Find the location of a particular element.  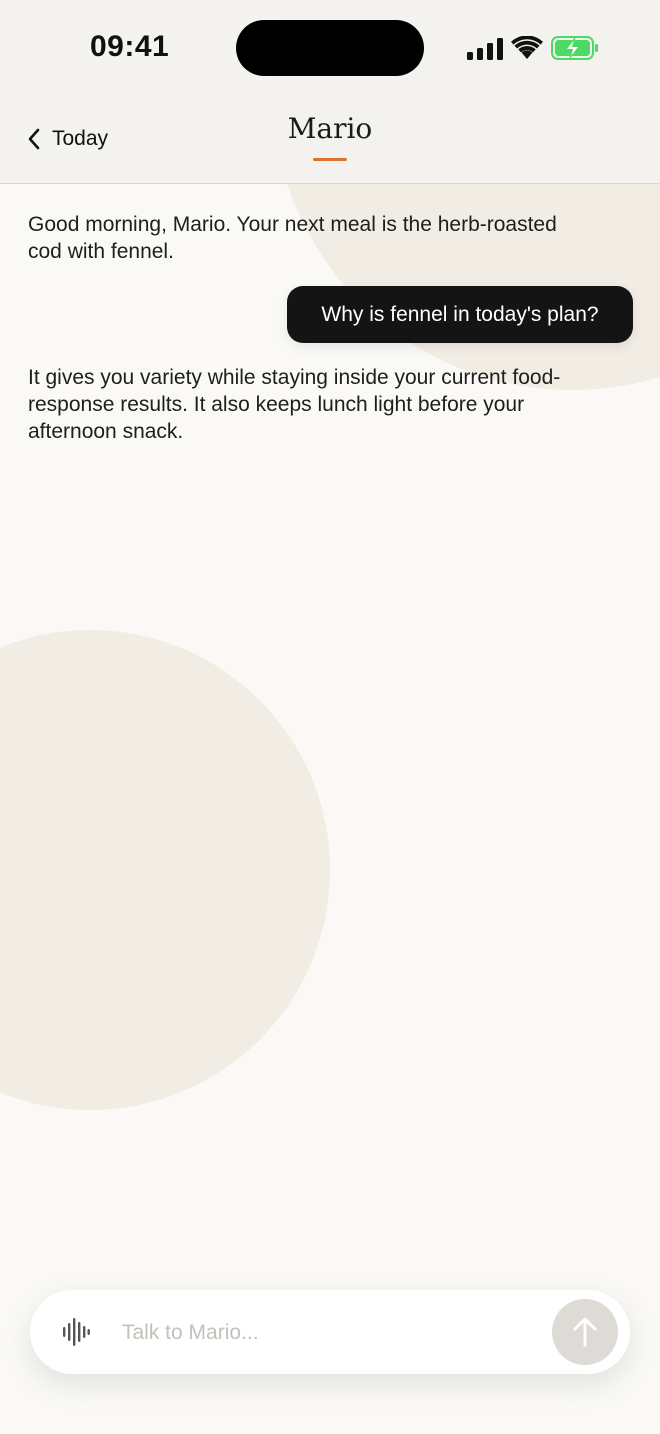

cellular-signal-icon is located at coordinates (485, 49).